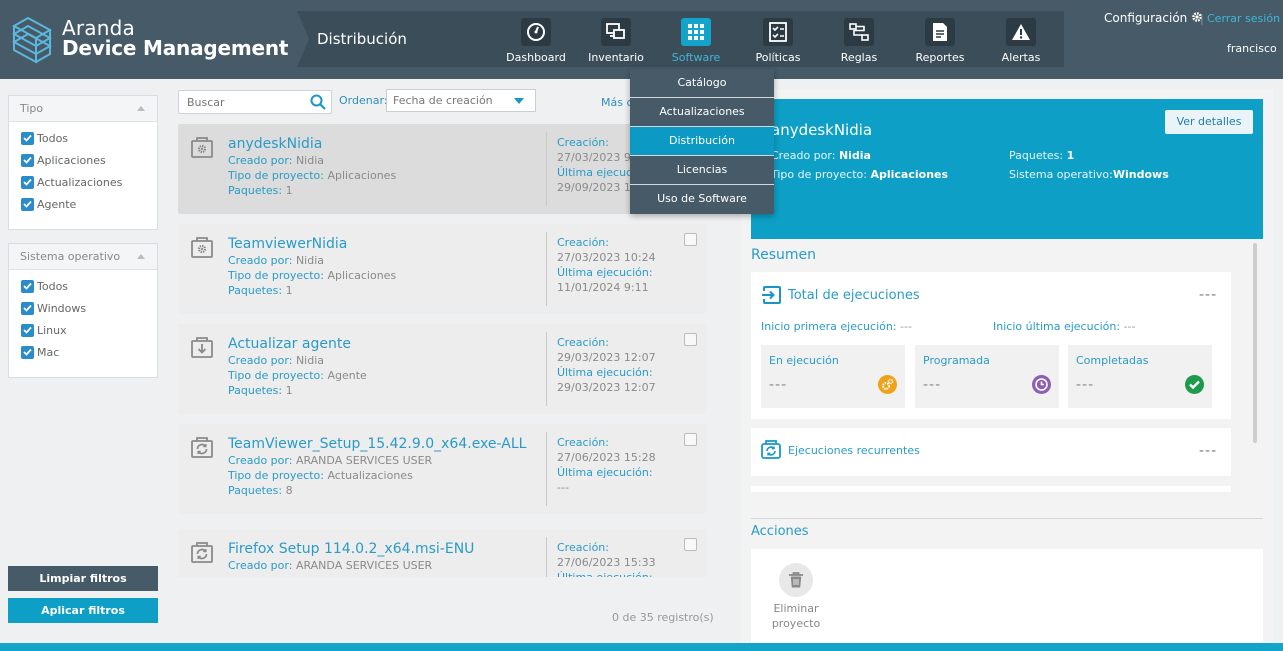 This screenshot has height=651, width=1283. I want to click on filter-header: Tipo, so click(83, 109).